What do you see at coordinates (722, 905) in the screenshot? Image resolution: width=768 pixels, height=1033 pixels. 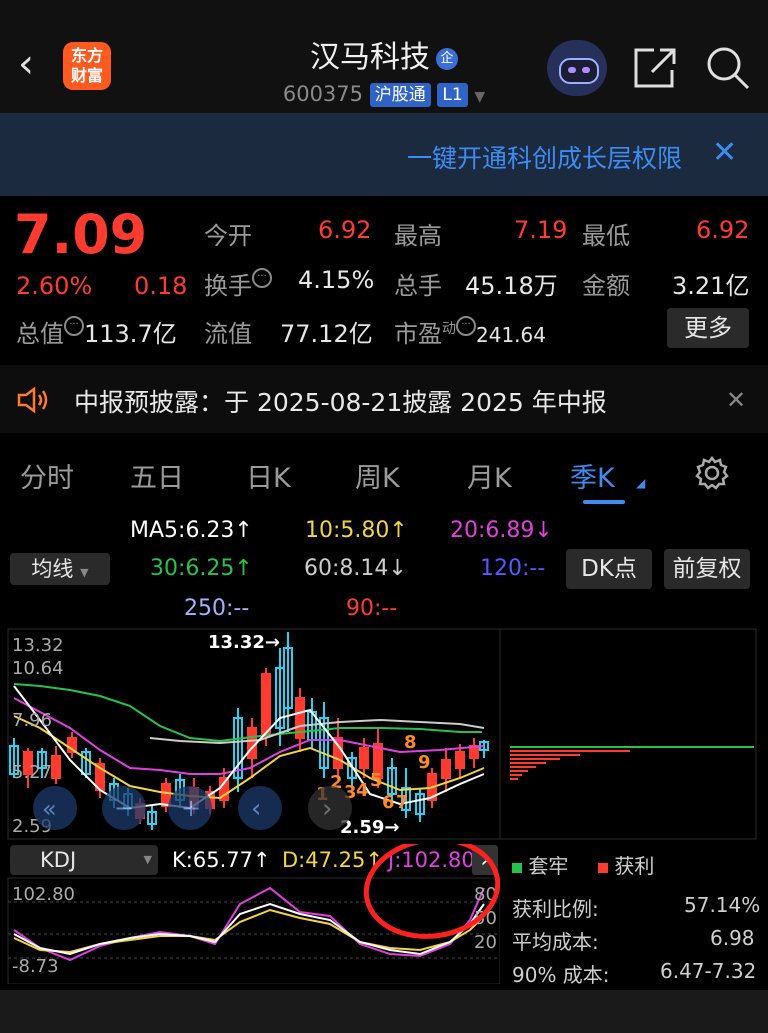 I see `profit-ratio-value: 57.14%` at bounding box center [722, 905].